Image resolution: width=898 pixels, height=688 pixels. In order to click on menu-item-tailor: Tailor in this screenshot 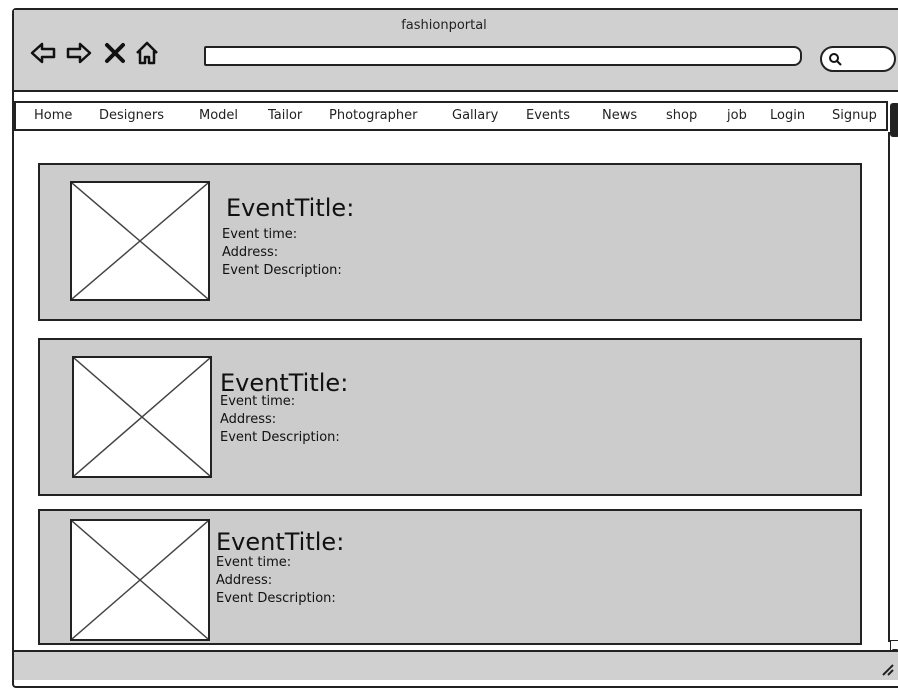, I will do `click(285, 115)`.